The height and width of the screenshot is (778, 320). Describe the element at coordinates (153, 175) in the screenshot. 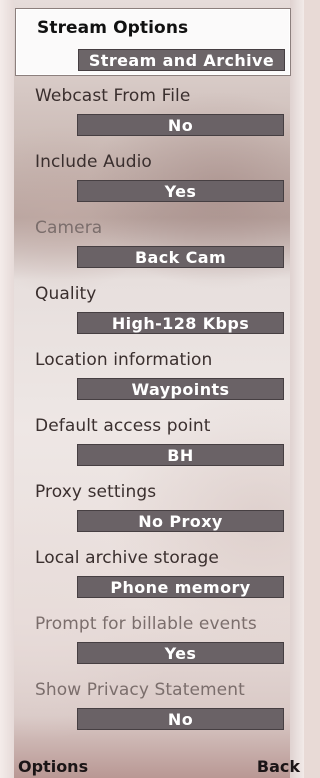

I see `setting-include-audio: Include Audio Yes` at that location.